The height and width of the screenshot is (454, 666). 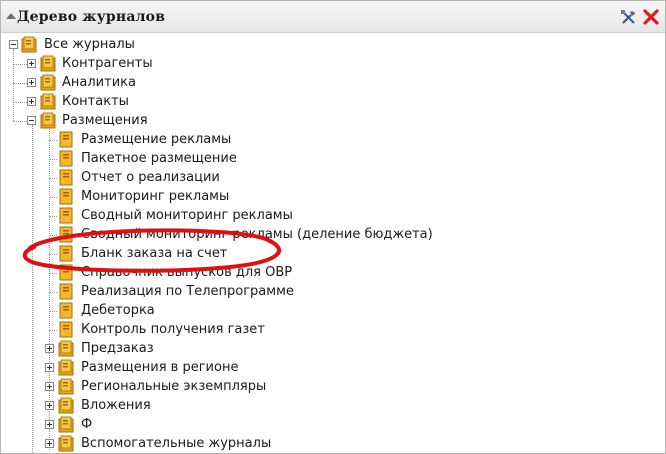 What do you see at coordinates (87, 424) in the screenshot?
I see `tree-subgroup-label: Ф` at bounding box center [87, 424].